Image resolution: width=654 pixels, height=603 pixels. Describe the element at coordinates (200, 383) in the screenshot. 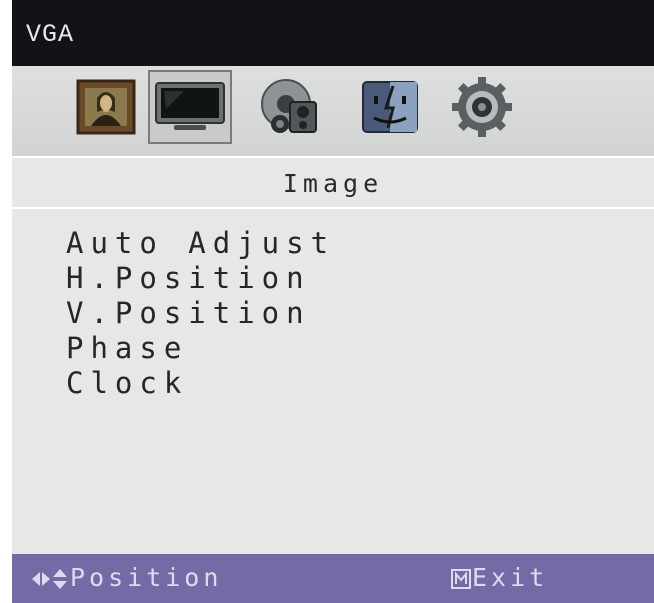

I see `menu-item-clock: Clock` at that location.